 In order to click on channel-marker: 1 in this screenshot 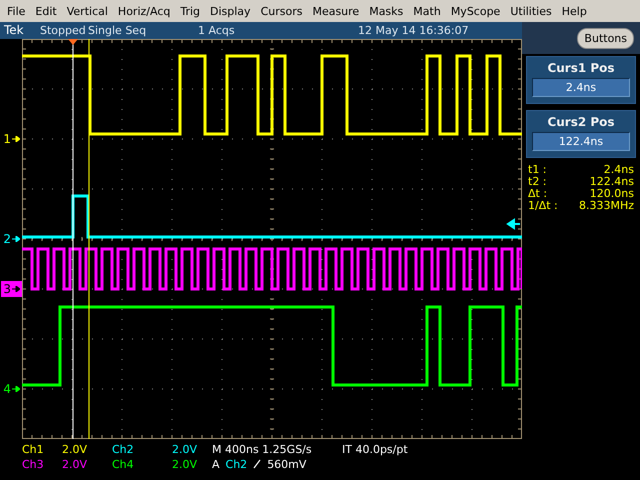, I will do `click(11, 139)`.